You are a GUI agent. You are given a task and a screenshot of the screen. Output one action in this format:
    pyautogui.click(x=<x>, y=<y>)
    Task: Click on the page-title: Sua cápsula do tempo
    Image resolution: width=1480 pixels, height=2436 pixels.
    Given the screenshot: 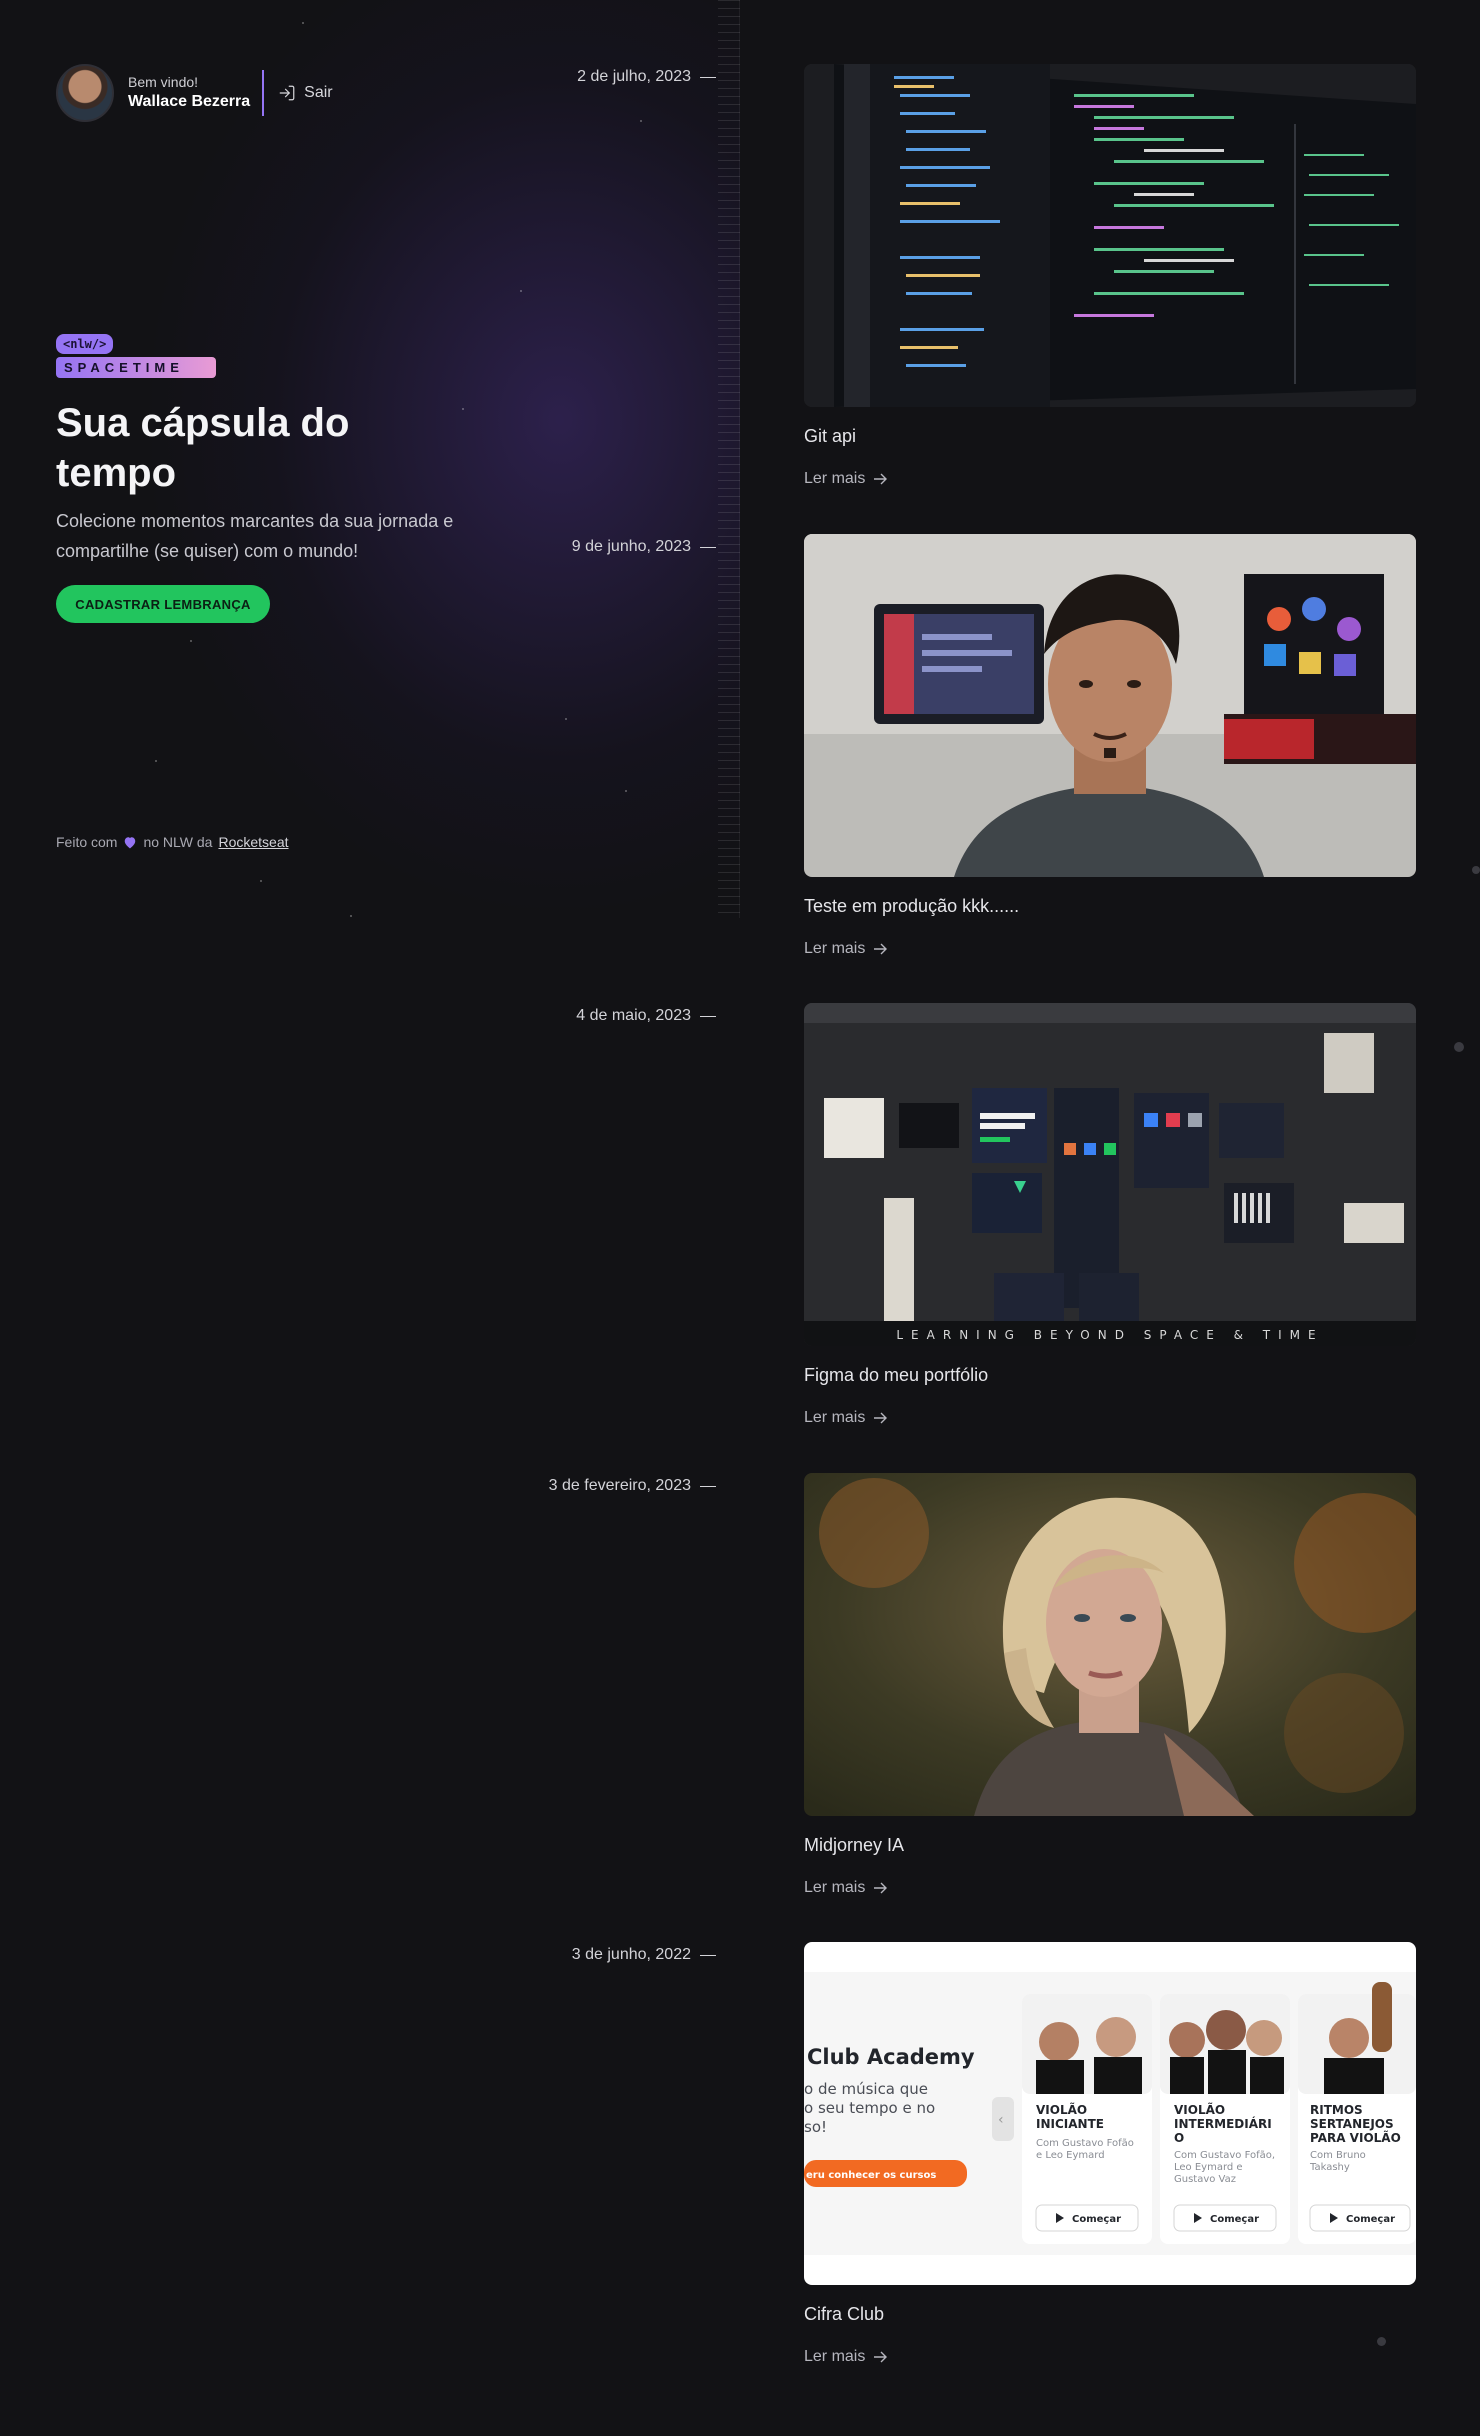 What is the action you would take?
    pyautogui.click(x=203, y=448)
    